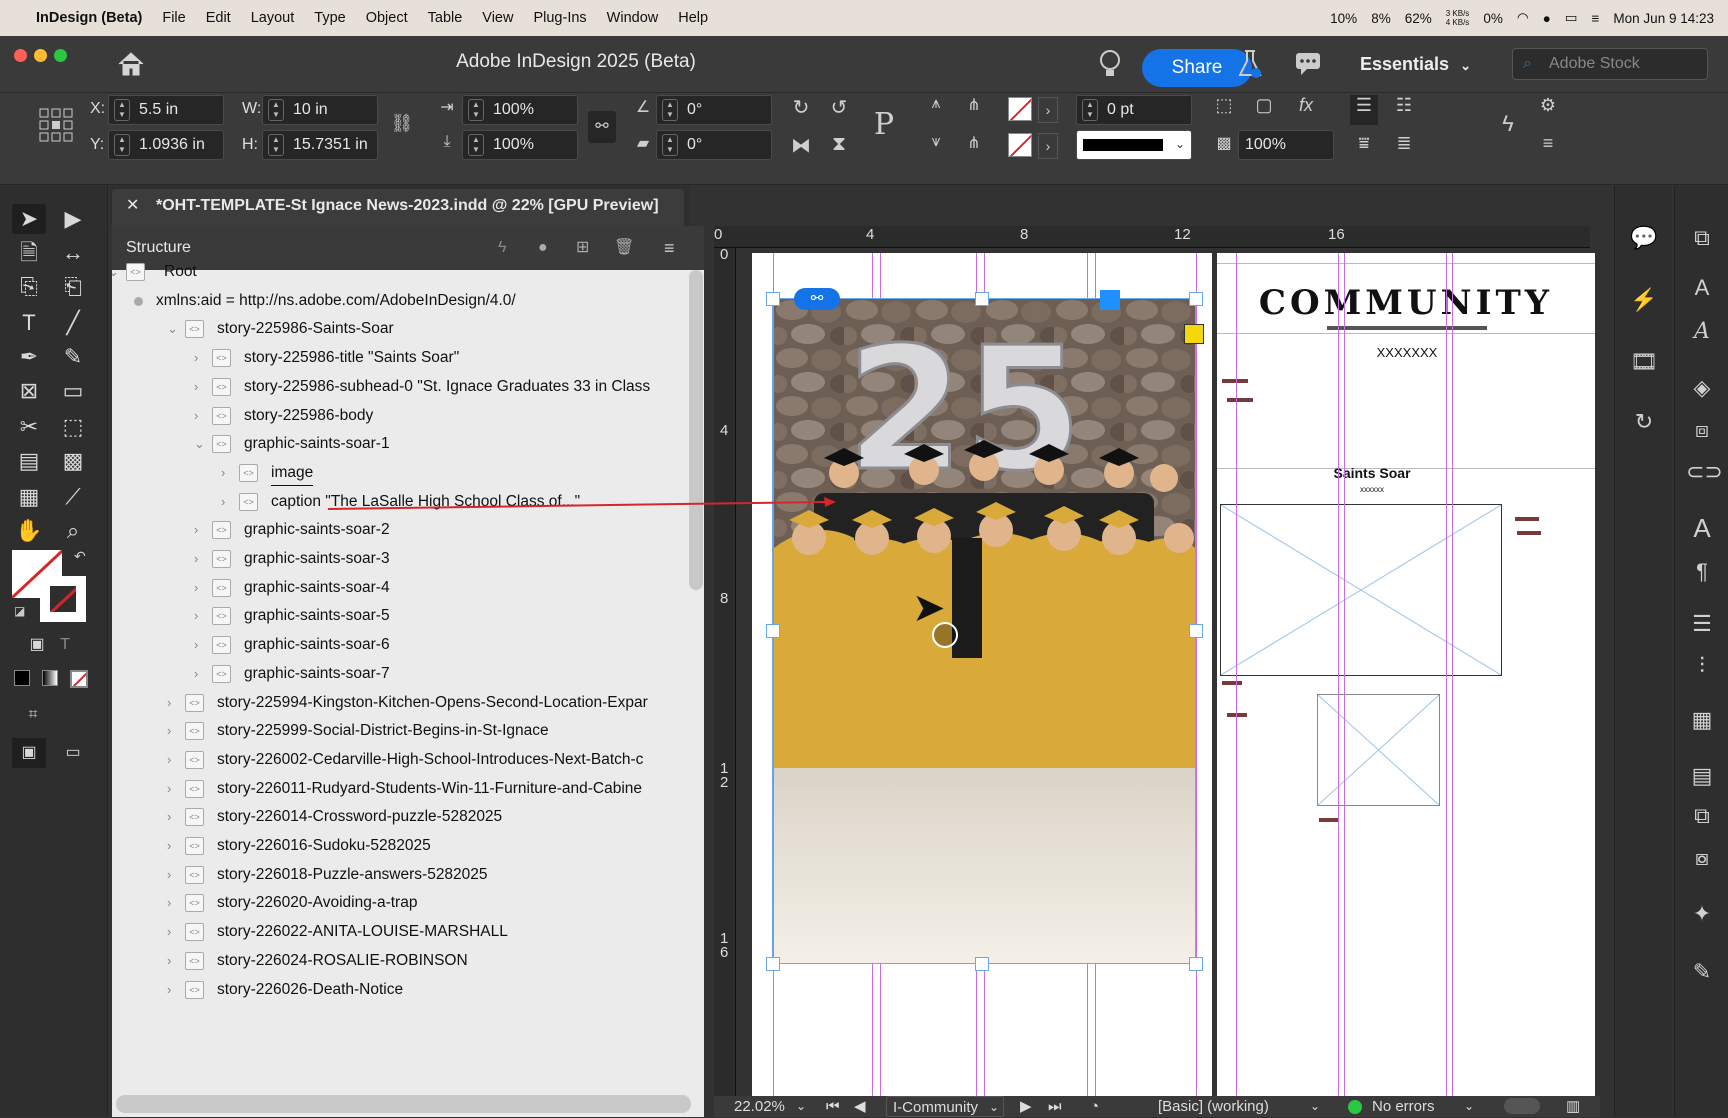  Describe the element at coordinates (387, 18) in the screenshot. I see `menu-object: Object` at that location.